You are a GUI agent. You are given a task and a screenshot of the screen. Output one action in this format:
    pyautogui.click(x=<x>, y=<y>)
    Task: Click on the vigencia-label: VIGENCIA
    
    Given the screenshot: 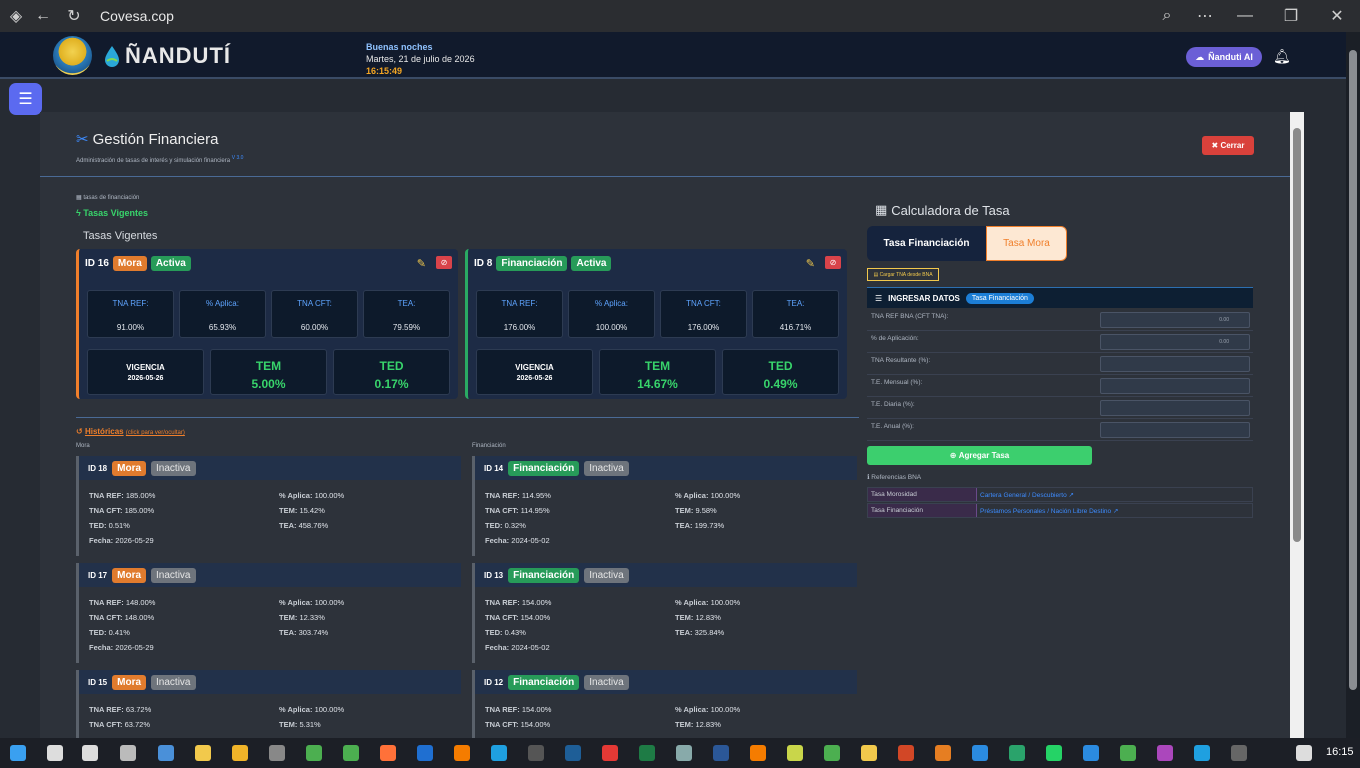 What is the action you would take?
    pyautogui.click(x=145, y=367)
    